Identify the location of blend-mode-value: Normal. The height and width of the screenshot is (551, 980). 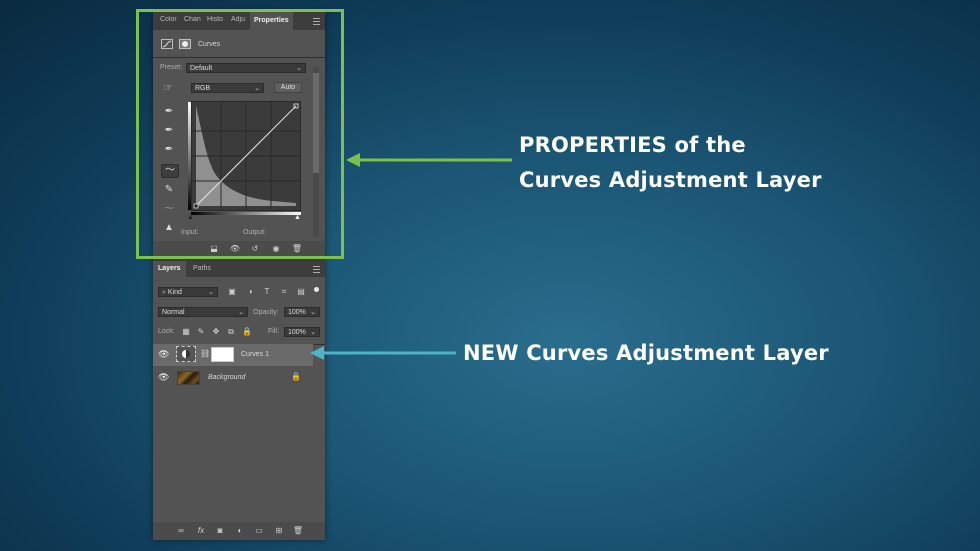
(173, 312).